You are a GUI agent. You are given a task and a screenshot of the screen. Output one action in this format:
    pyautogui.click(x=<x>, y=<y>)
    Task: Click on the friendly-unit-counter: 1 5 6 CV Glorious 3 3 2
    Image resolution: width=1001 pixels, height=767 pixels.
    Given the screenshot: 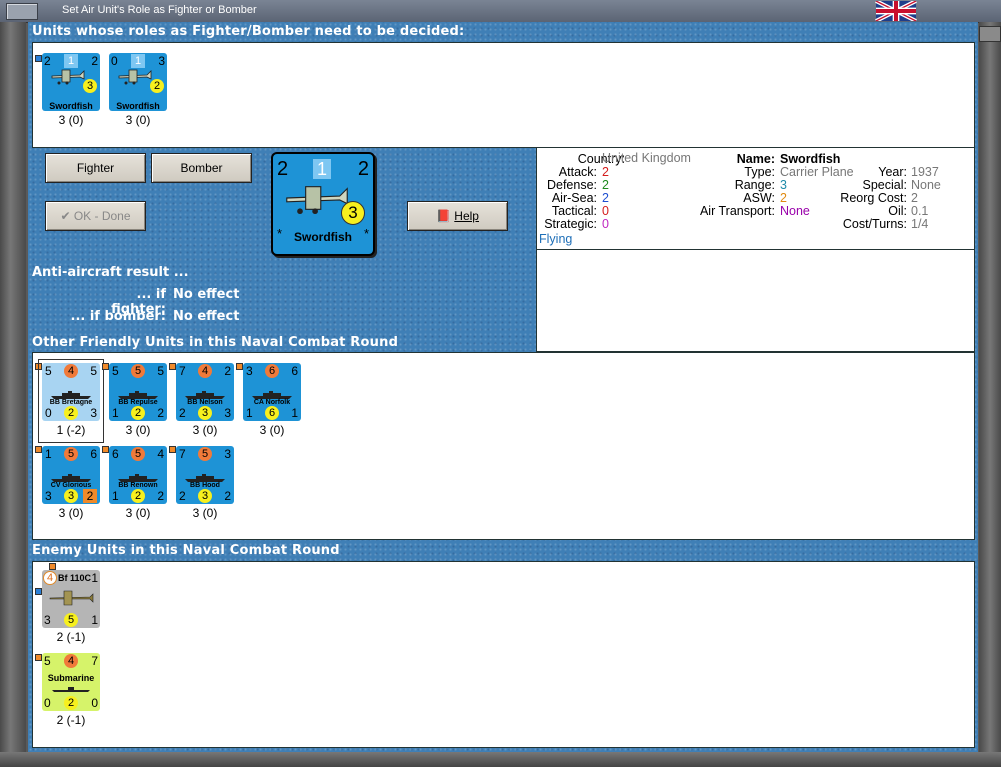 What is the action you would take?
    pyautogui.click(x=71, y=475)
    